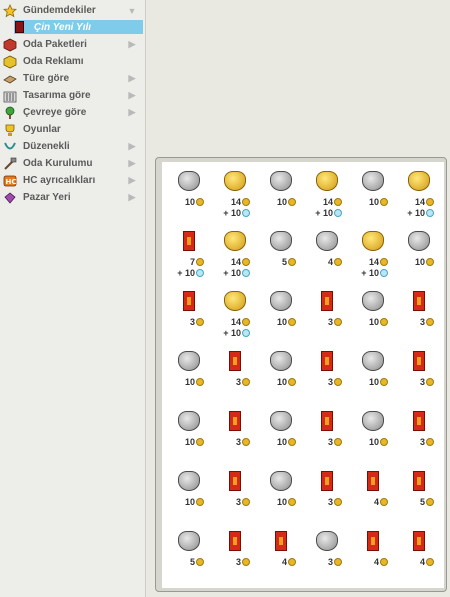 This screenshot has width=450, height=597. I want to click on price-value: 5, so click(192, 562).